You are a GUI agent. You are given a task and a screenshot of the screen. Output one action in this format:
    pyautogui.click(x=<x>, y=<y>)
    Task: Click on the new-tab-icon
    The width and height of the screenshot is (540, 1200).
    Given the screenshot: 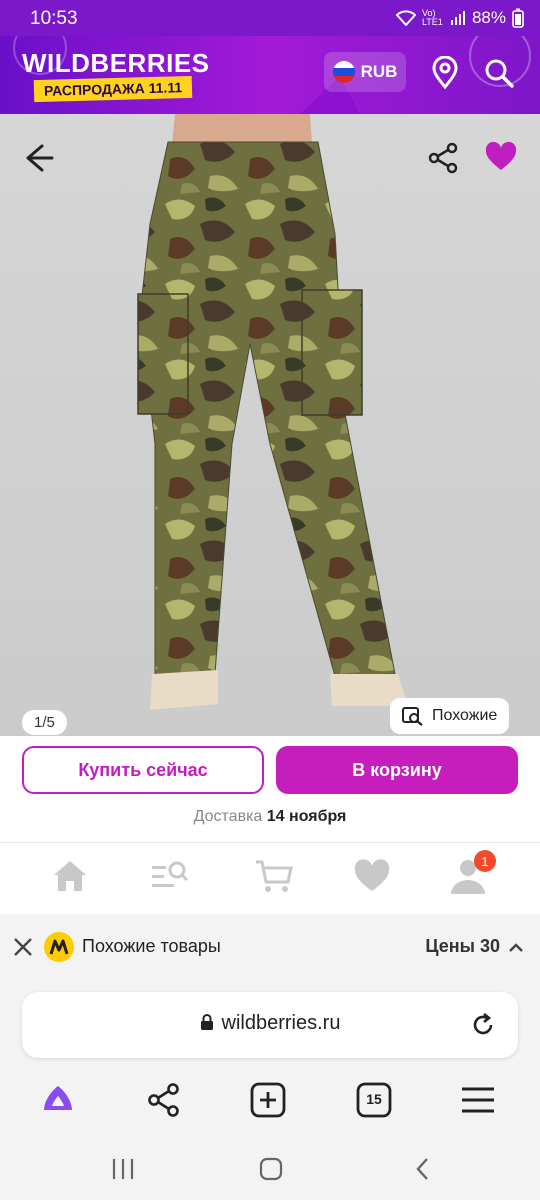 What is the action you would take?
    pyautogui.click(x=268, y=1100)
    